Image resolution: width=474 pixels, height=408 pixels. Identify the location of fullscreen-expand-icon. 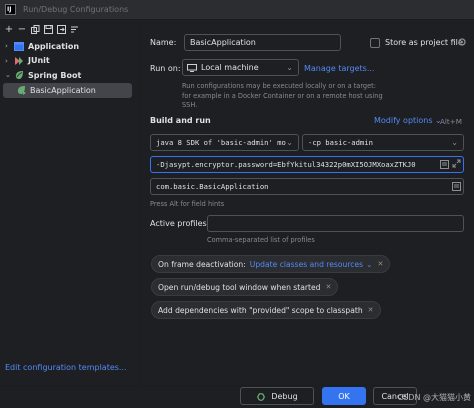
(456, 163).